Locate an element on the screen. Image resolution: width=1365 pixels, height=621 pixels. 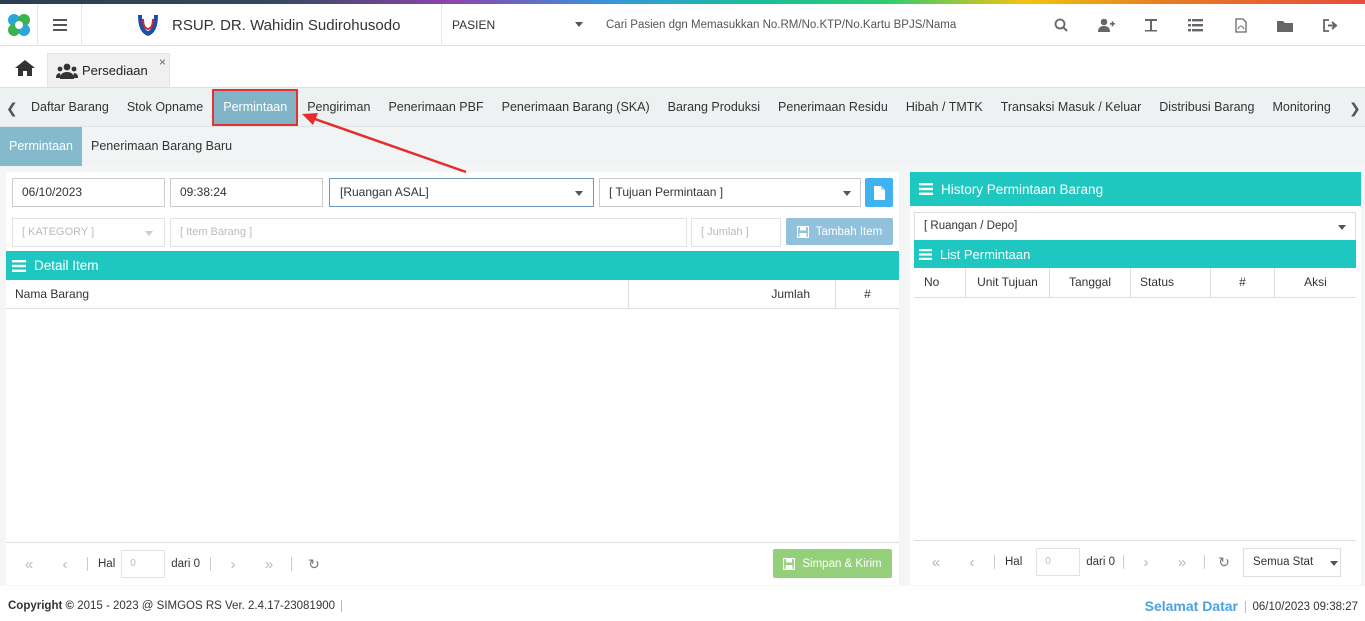
ruangan-depo-select: [ Ruangan / Depo] is located at coordinates (1135, 226).